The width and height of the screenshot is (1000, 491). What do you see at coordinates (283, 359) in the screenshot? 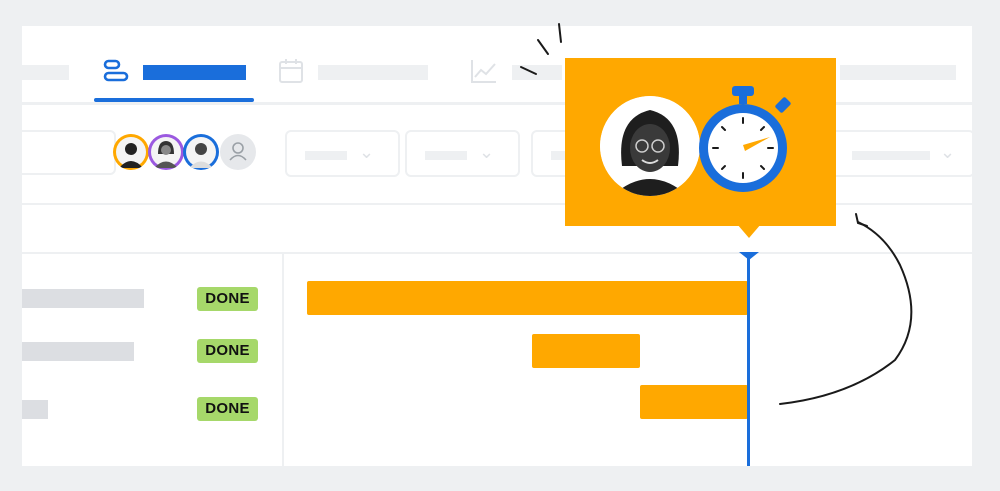
I see `column-divider` at bounding box center [283, 359].